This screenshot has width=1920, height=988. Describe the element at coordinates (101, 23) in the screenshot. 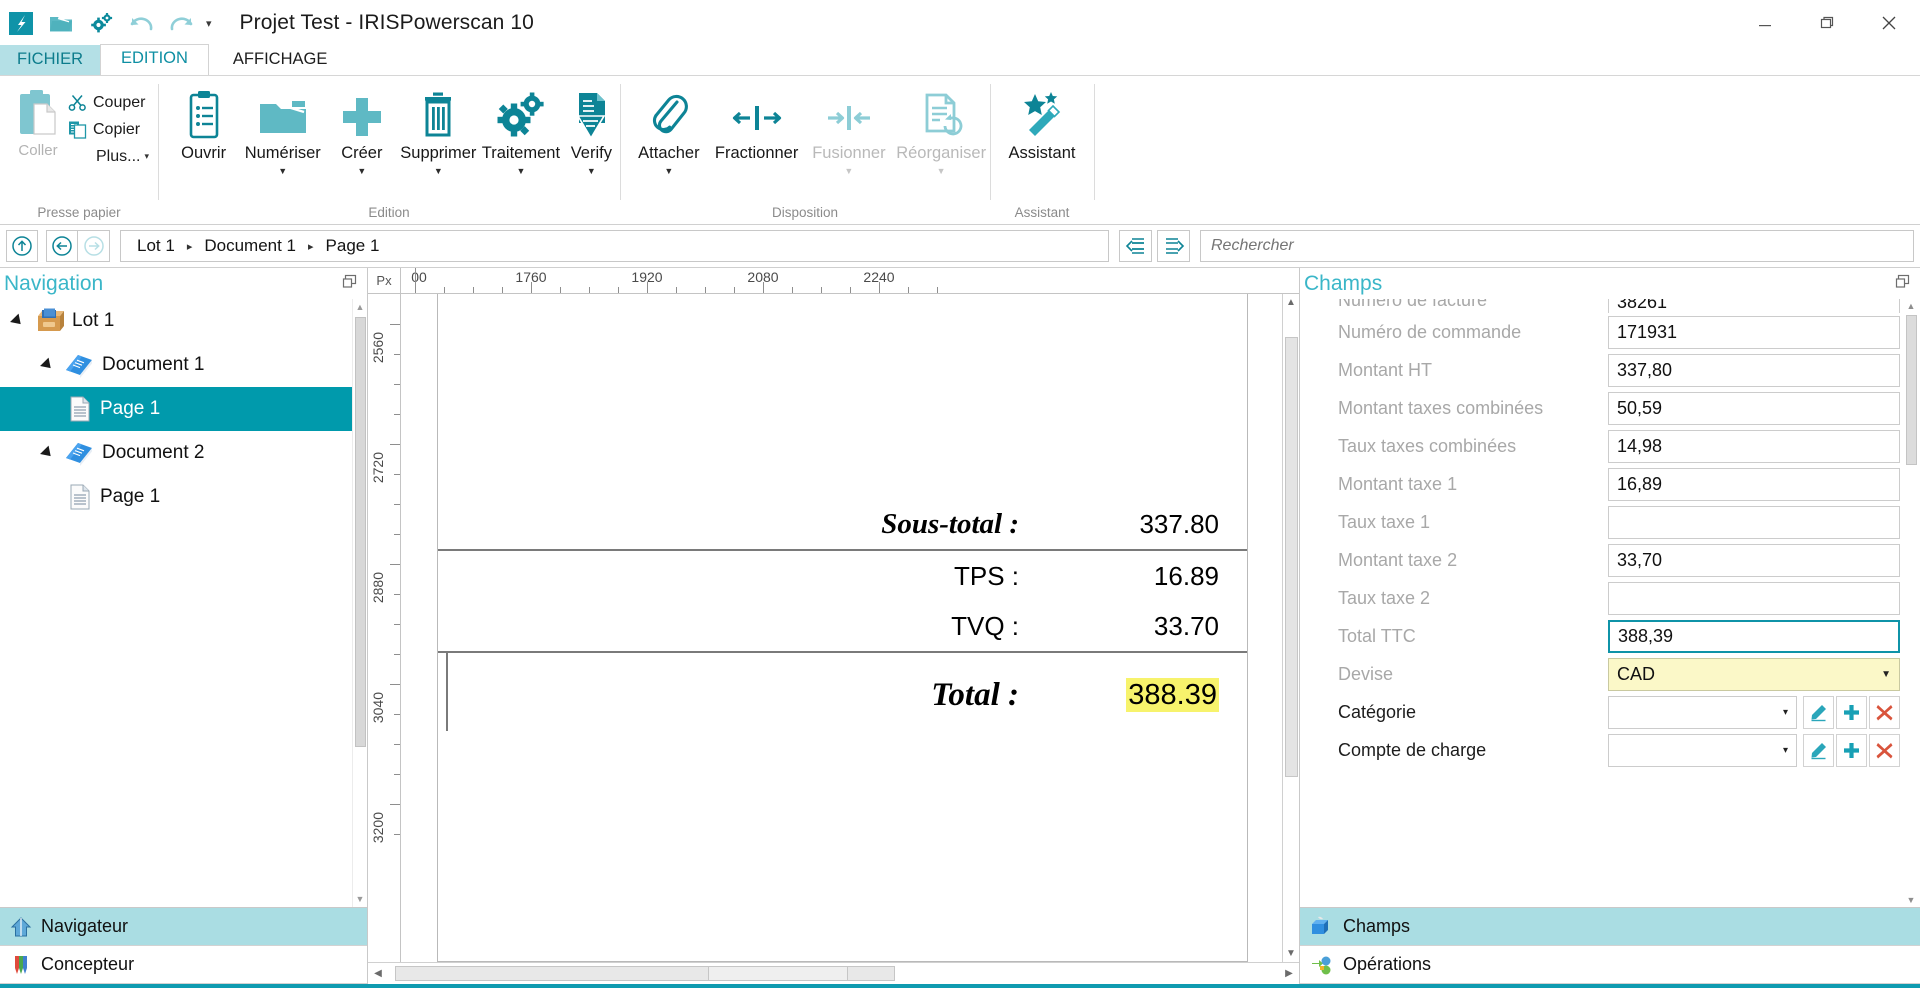

I see `settings-gear-icon` at that location.